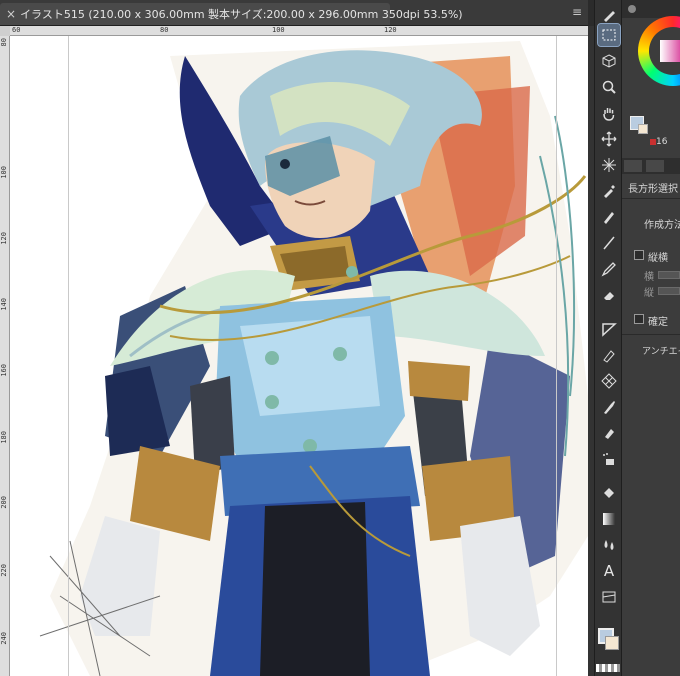 This screenshot has width=680, height=676. I want to click on brush-icon, so click(609, 407).